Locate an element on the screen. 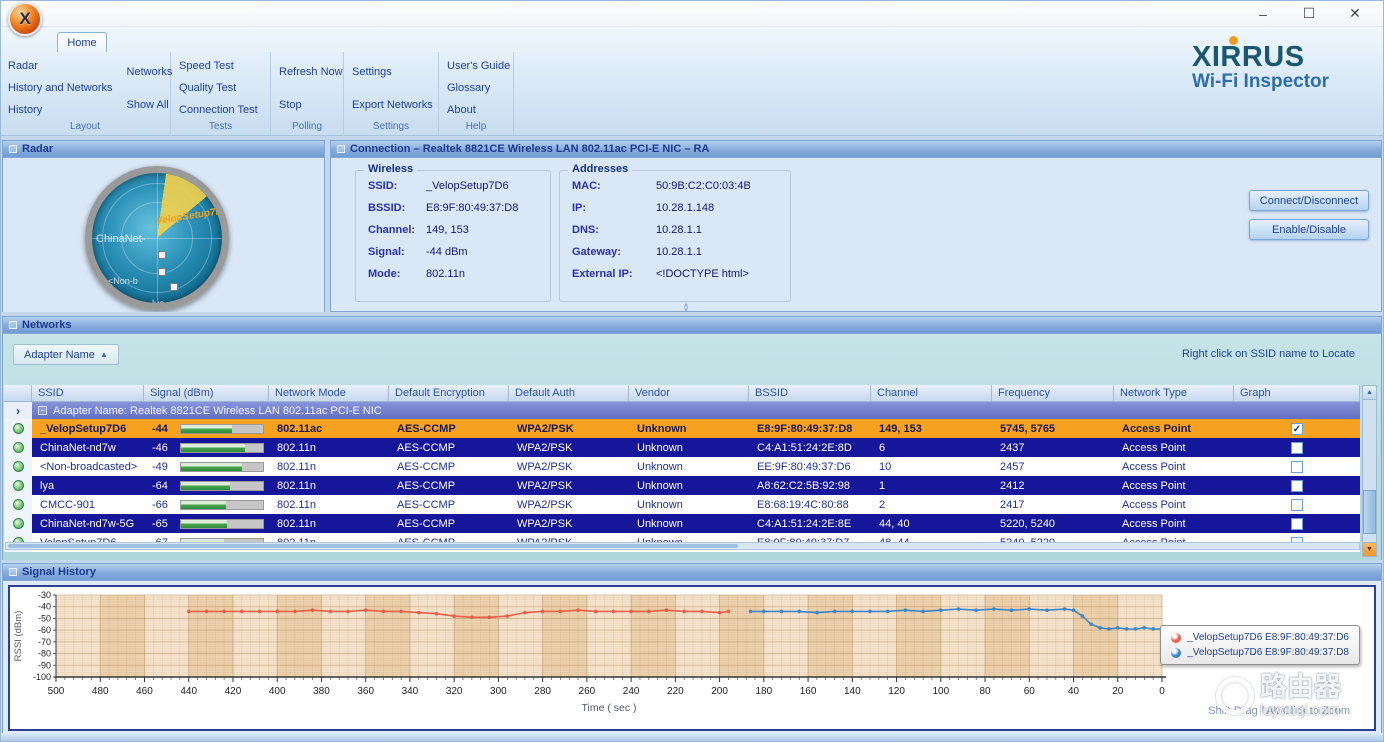 This screenshot has height=742, width=1384. collapse-icon: − is located at coordinates (42, 410).